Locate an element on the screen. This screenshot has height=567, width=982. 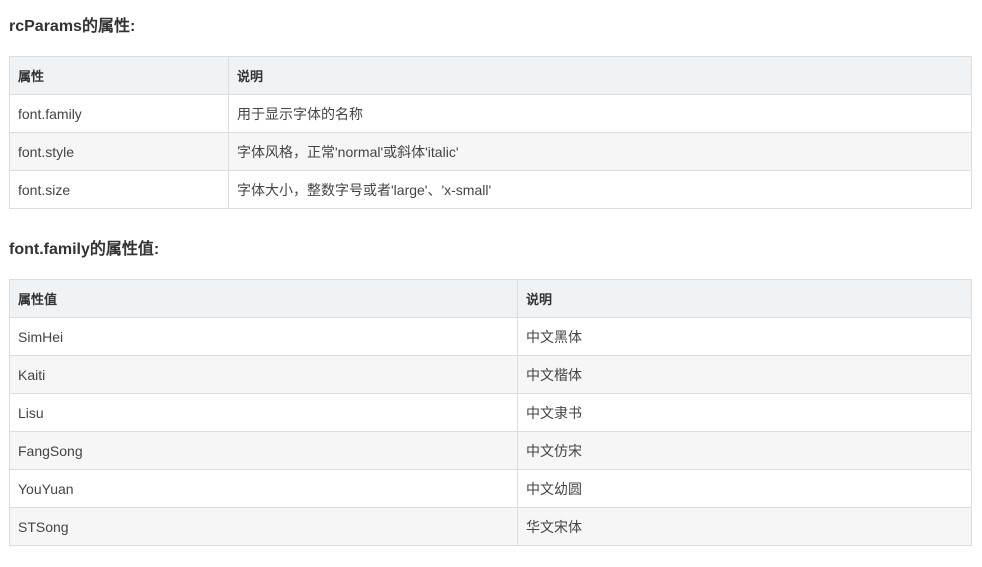
description-cell: 华文宋体 is located at coordinates (744, 526).